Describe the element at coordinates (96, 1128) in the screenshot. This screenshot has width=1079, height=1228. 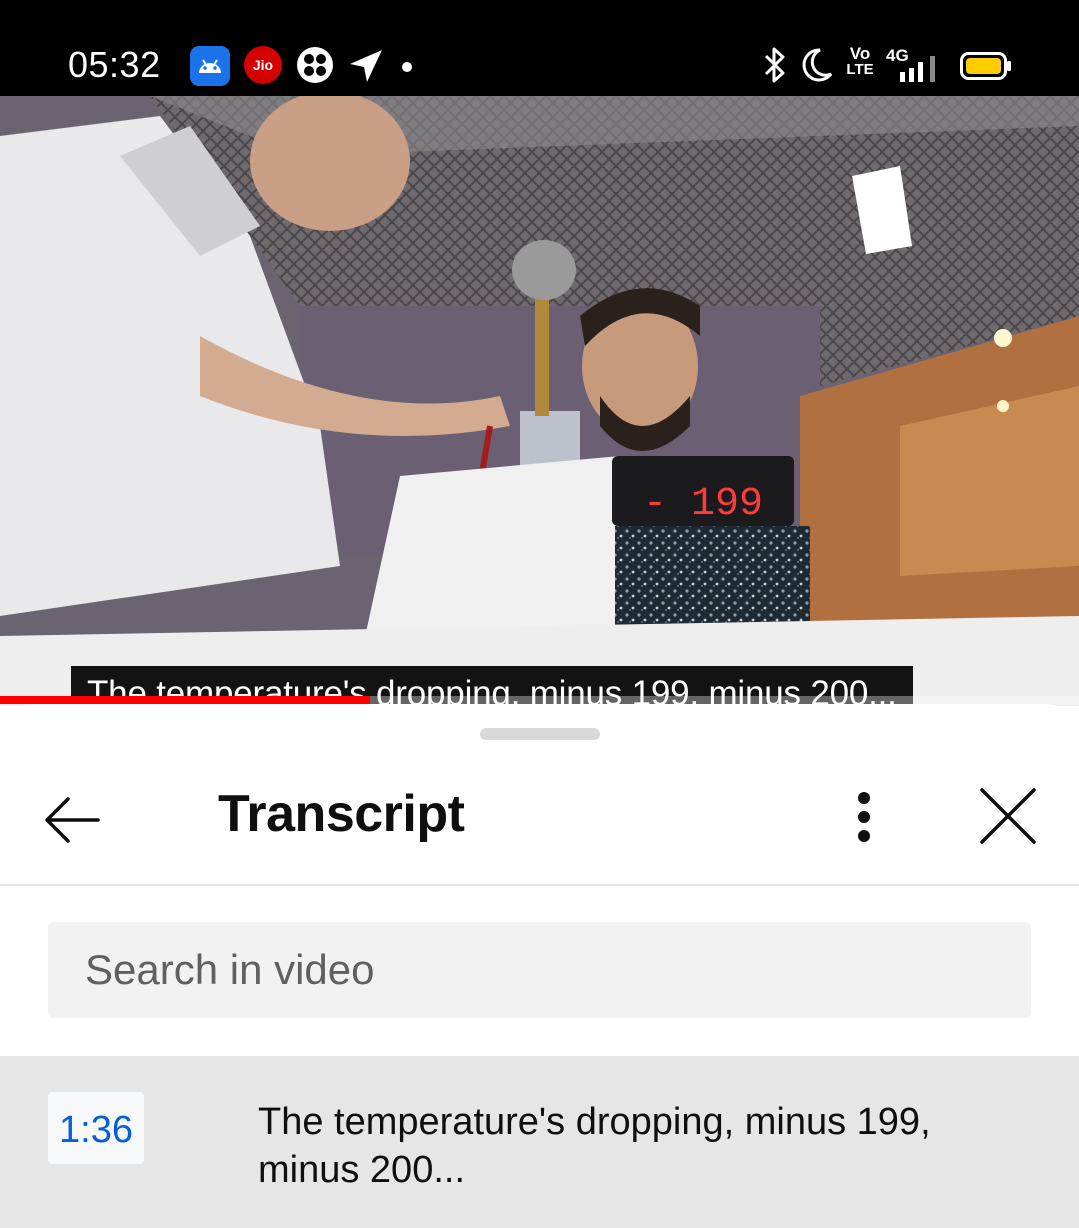
I see `segment-timestamp: 1:36` at that location.